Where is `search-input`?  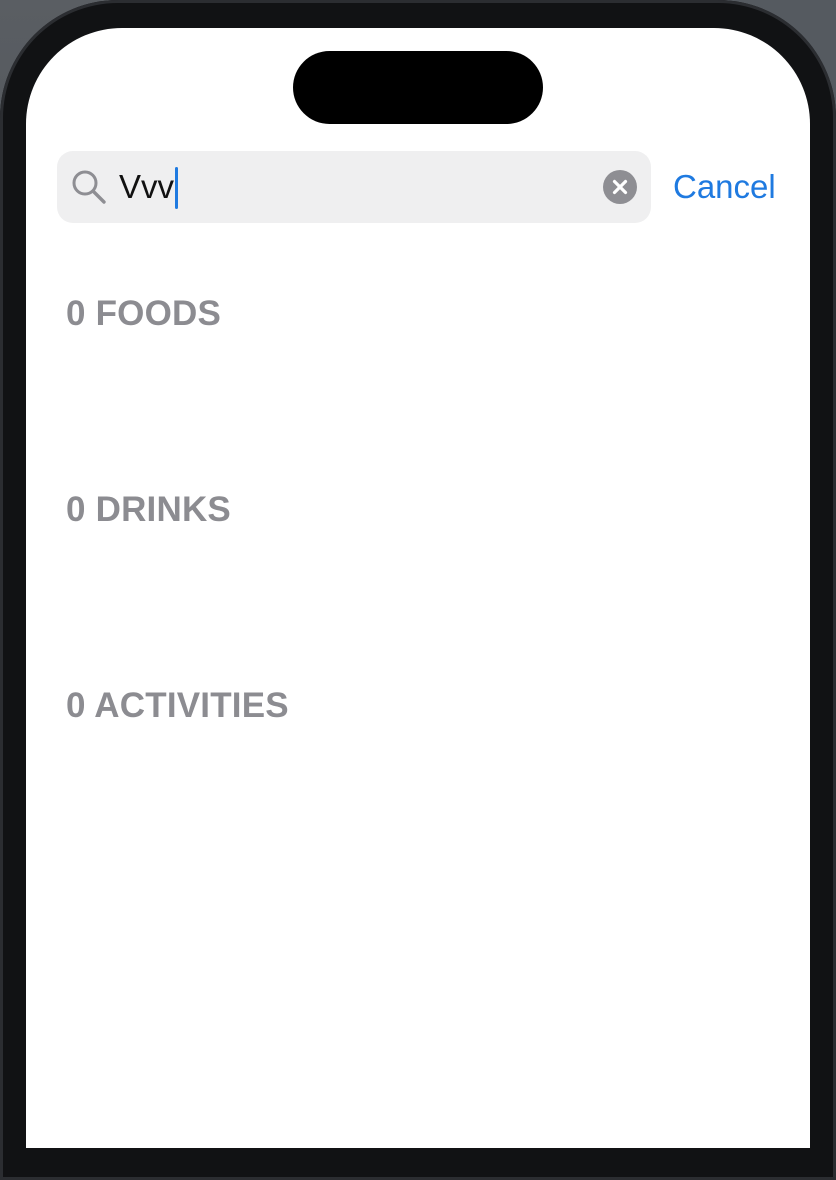
search-input is located at coordinates (354, 187).